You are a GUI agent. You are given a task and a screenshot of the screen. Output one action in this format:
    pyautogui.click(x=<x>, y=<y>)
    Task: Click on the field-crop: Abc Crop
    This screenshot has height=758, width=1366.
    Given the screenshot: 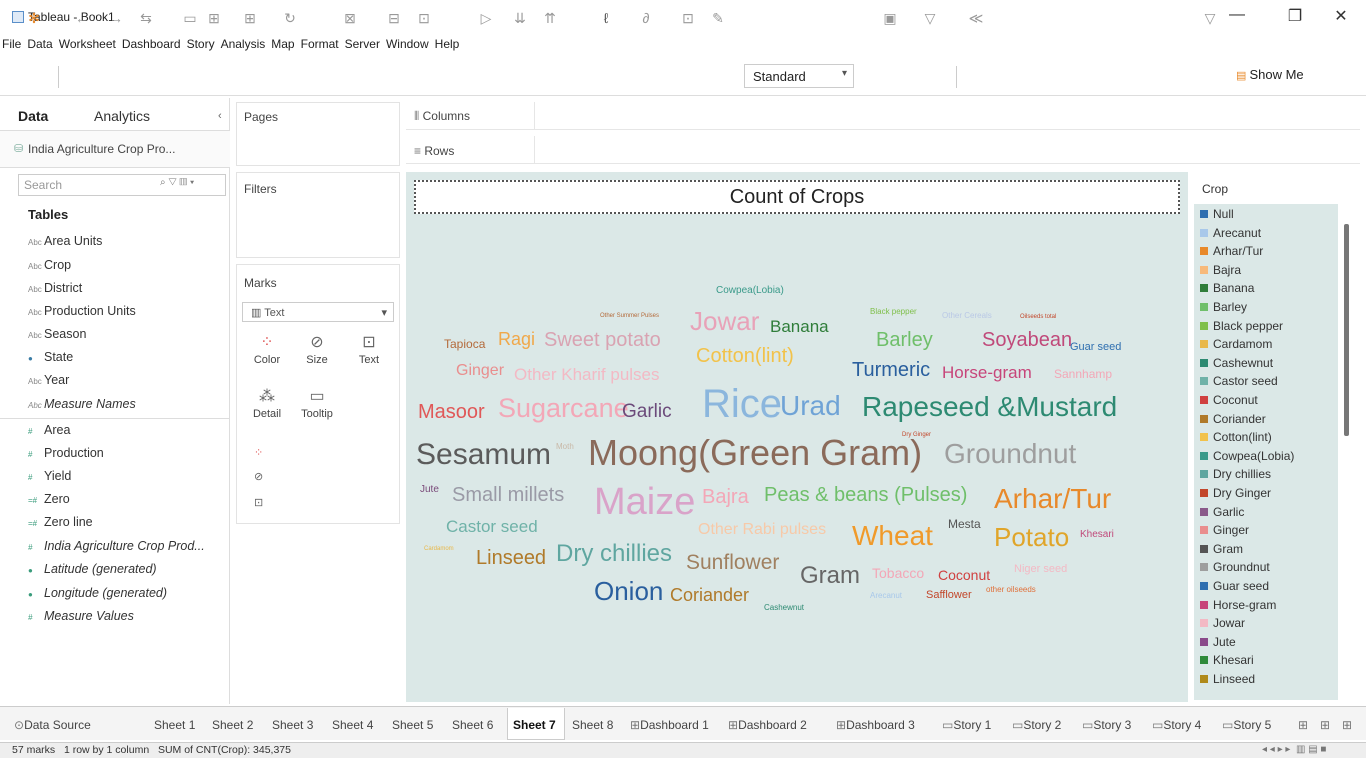 What is the action you would take?
    pyautogui.click(x=49, y=269)
    